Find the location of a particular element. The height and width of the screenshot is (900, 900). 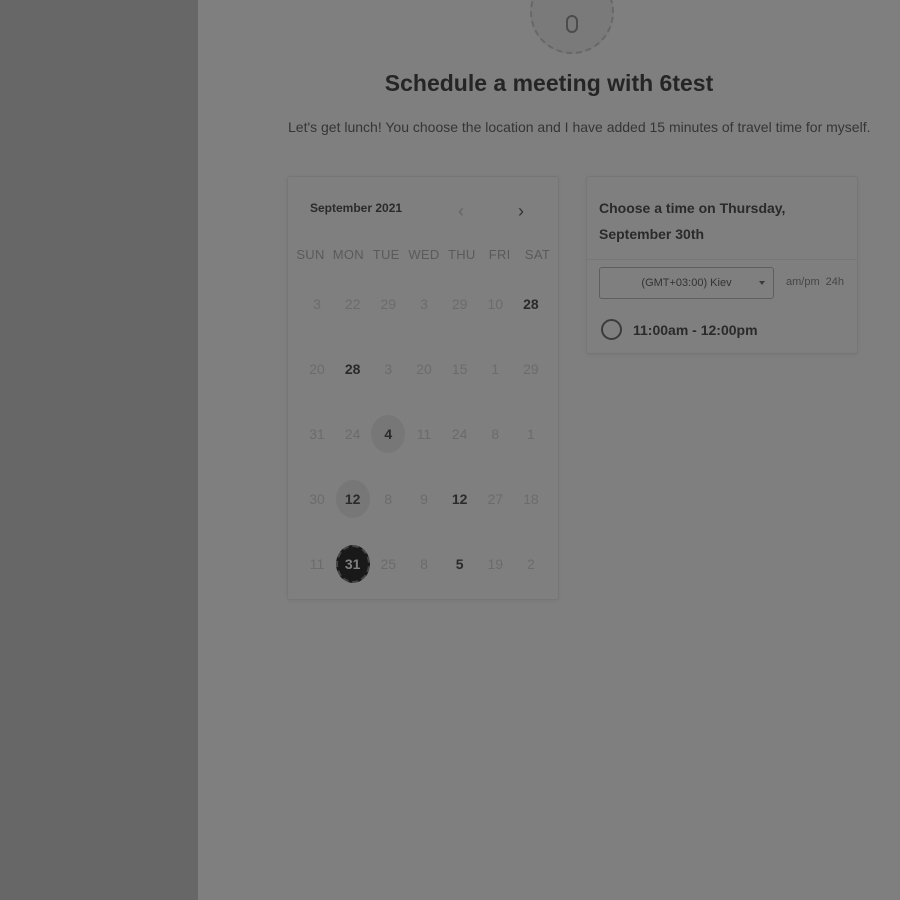

page-title: Schedule a meeting with 6test is located at coordinates (549, 83).